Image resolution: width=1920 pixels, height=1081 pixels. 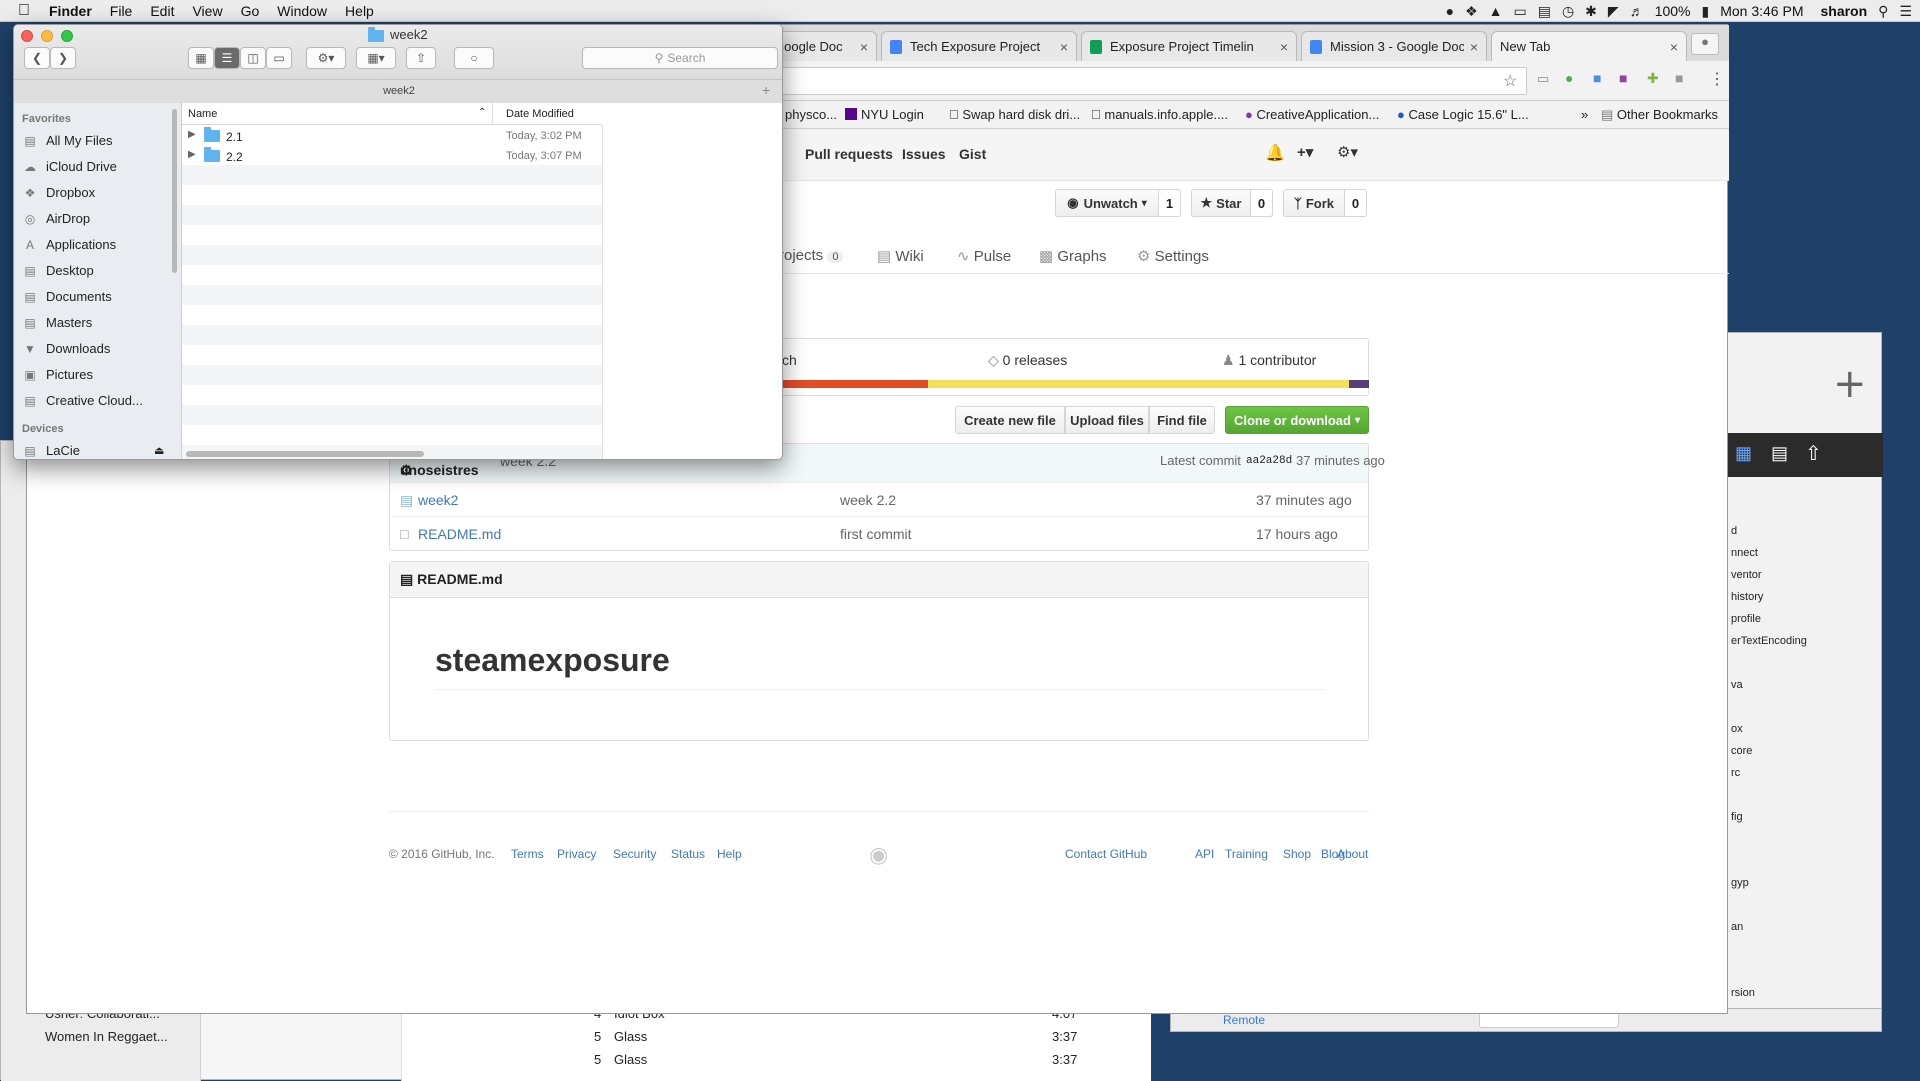 I want to click on branches-link: ch, so click(x=789, y=360).